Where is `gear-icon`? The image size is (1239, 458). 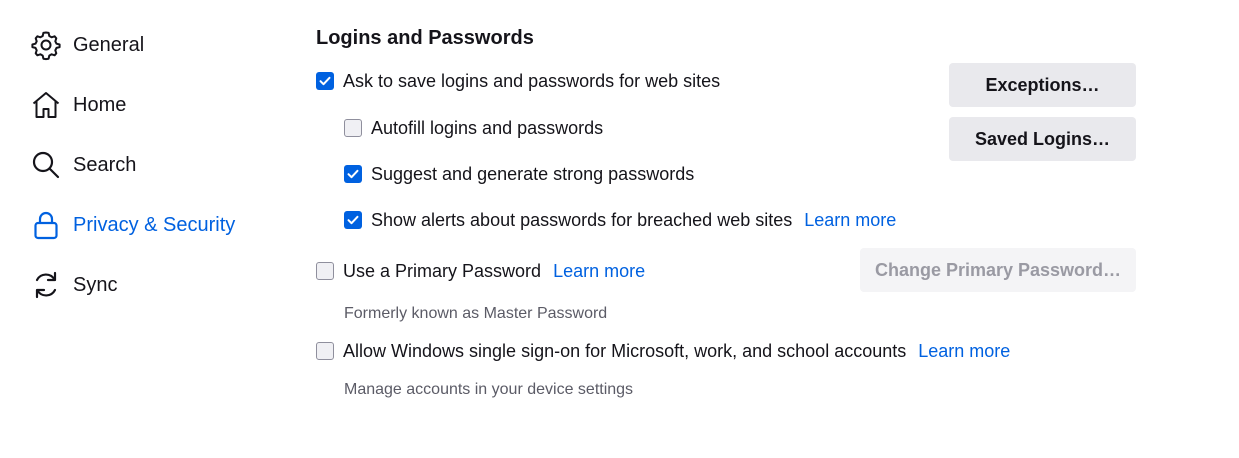 gear-icon is located at coordinates (46, 45).